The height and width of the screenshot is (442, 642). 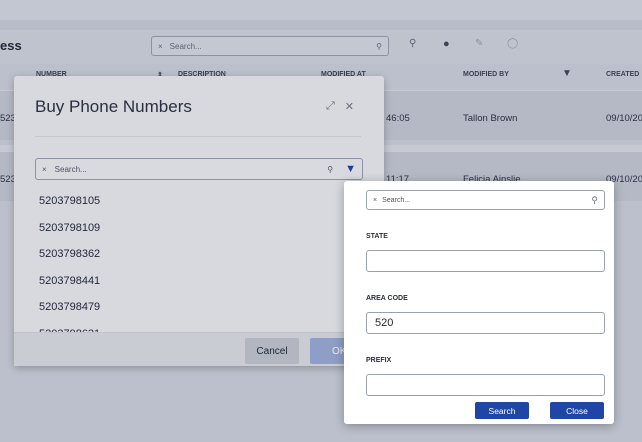 I want to click on prefix-field, so click(x=485, y=385).